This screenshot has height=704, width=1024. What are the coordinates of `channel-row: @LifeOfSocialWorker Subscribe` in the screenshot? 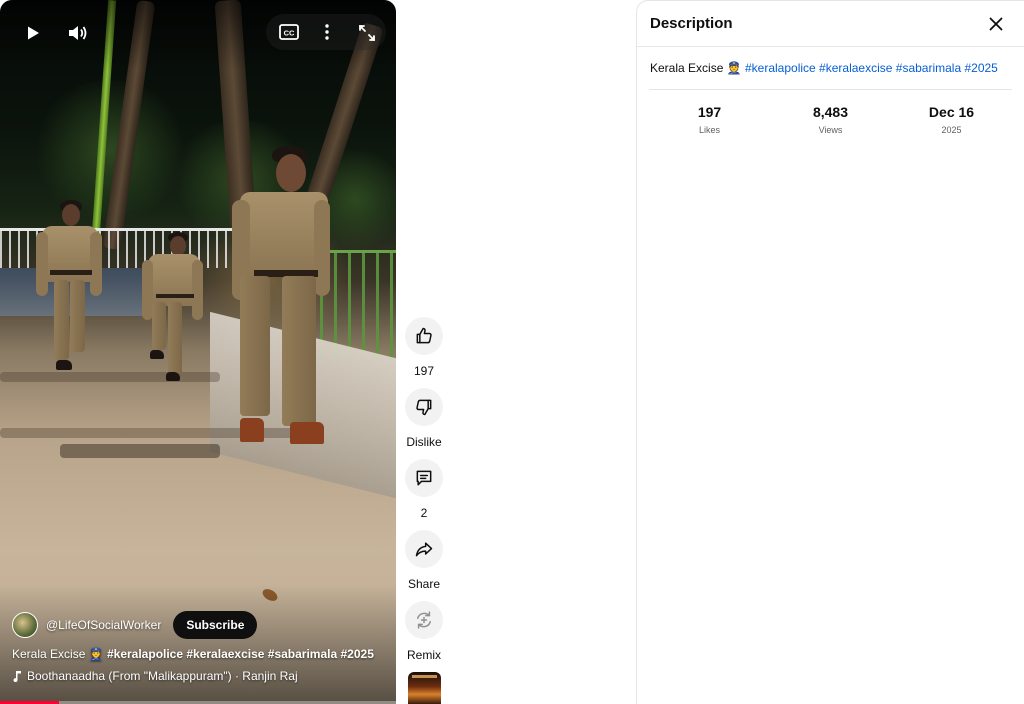 It's located at (135, 625).